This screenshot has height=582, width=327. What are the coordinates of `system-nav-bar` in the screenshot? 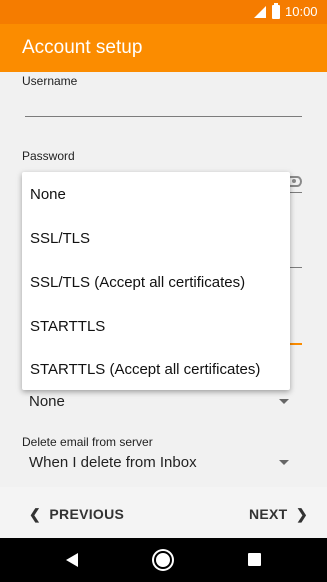 It's located at (163, 560).